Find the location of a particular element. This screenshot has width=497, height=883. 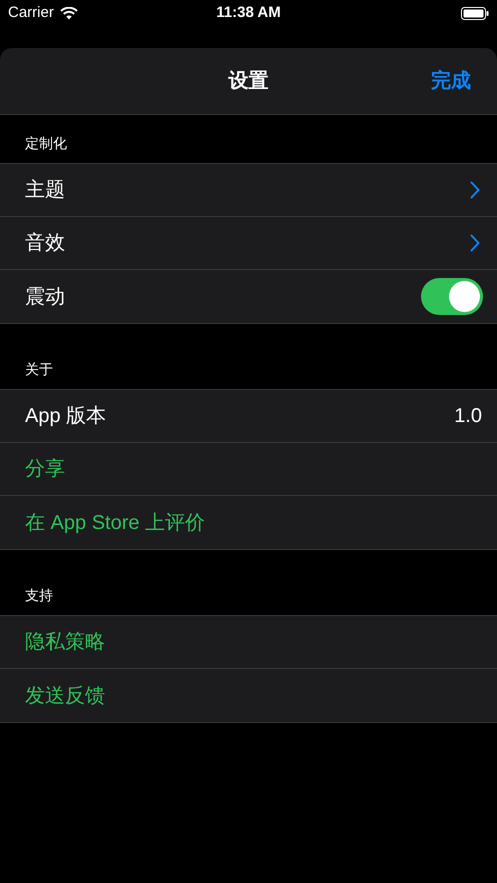

carrier-name: Carrier is located at coordinates (31, 12).